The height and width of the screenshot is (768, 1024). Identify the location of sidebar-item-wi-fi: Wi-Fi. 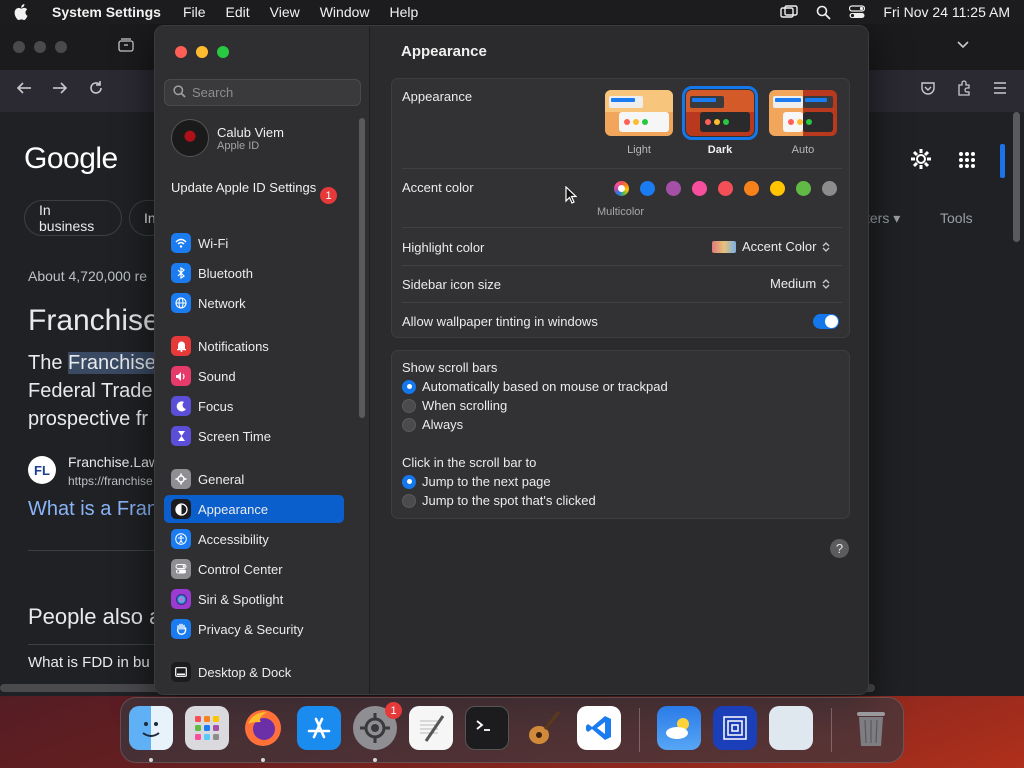
(254, 243).